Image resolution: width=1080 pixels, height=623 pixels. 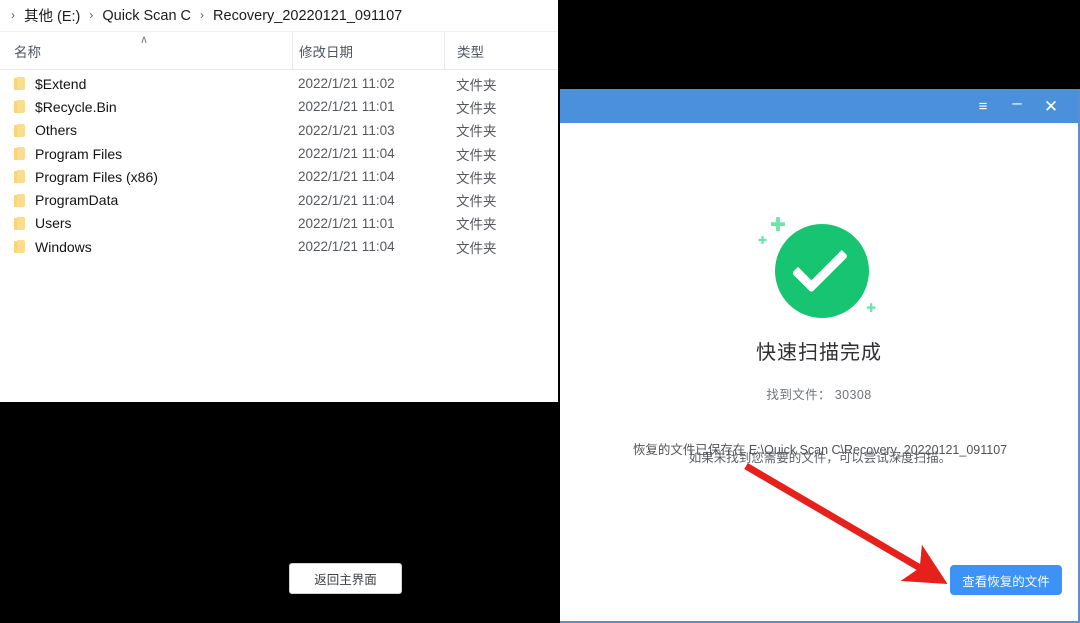 What do you see at coordinates (76, 106) in the screenshot?
I see `file-name-label: $Recycle.Bin` at bounding box center [76, 106].